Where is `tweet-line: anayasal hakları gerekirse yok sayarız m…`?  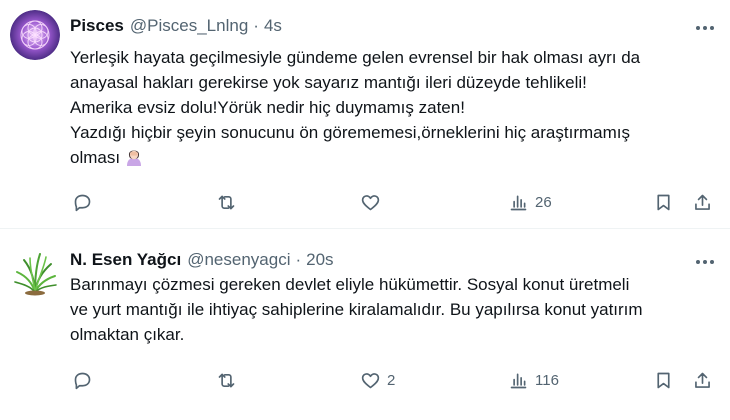
tweet-line: anayasal hakları gerekirse yok sayarız m… is located at coordinates (328, 82).